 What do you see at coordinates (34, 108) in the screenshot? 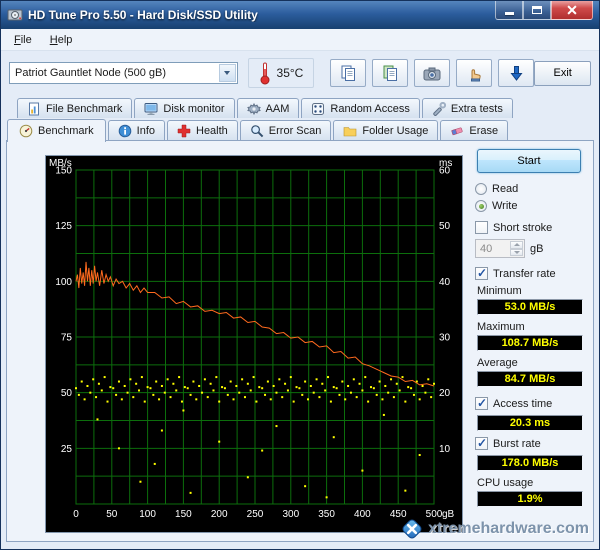
I see `file-benchmark-icon` at bounding box center [34, 108].